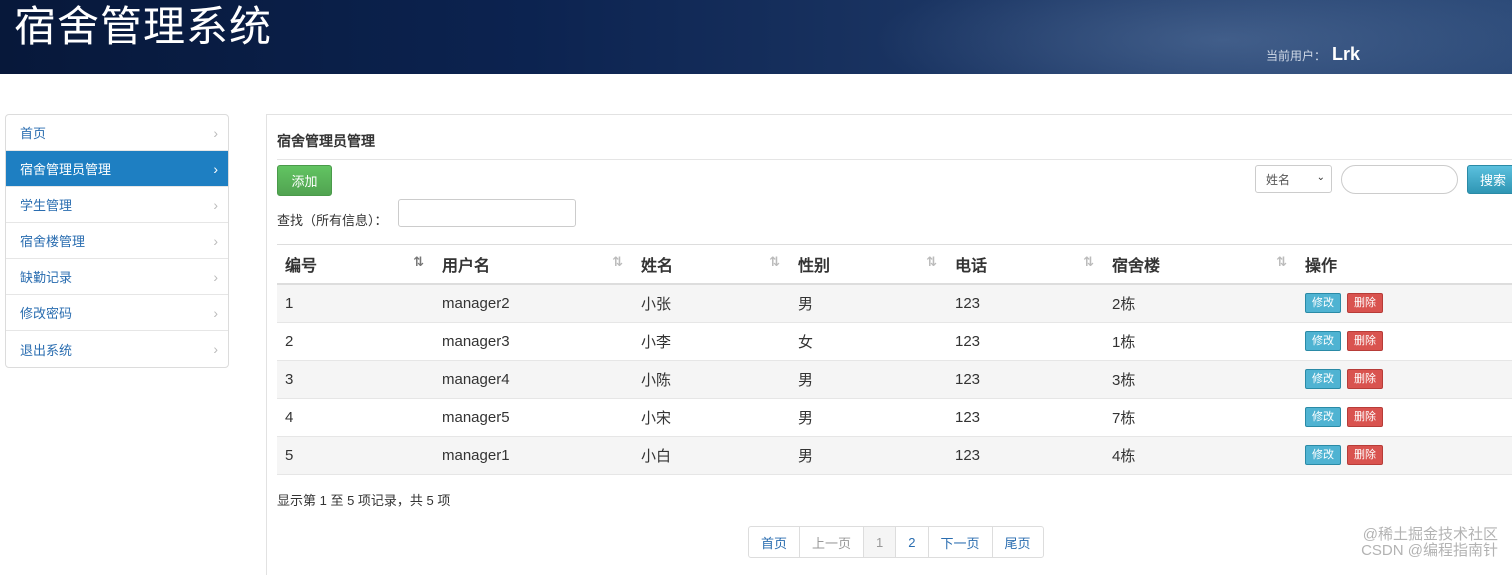  I want to click on cell-username: manager2, so click(533, 303).